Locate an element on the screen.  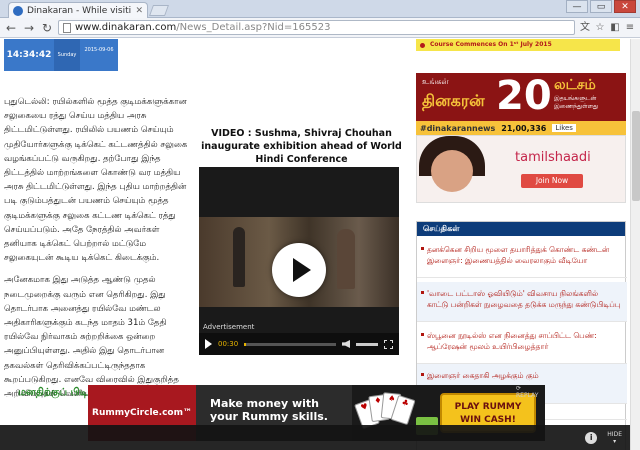
video-current-time: 00:30 is located at coordinates (228, 344).